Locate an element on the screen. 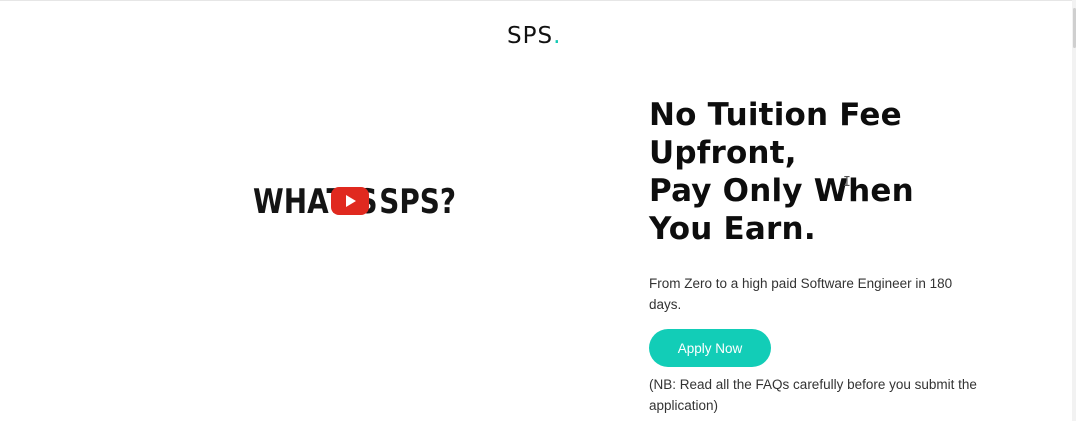  scrollbar-track is located at coordinates (1074, 210).